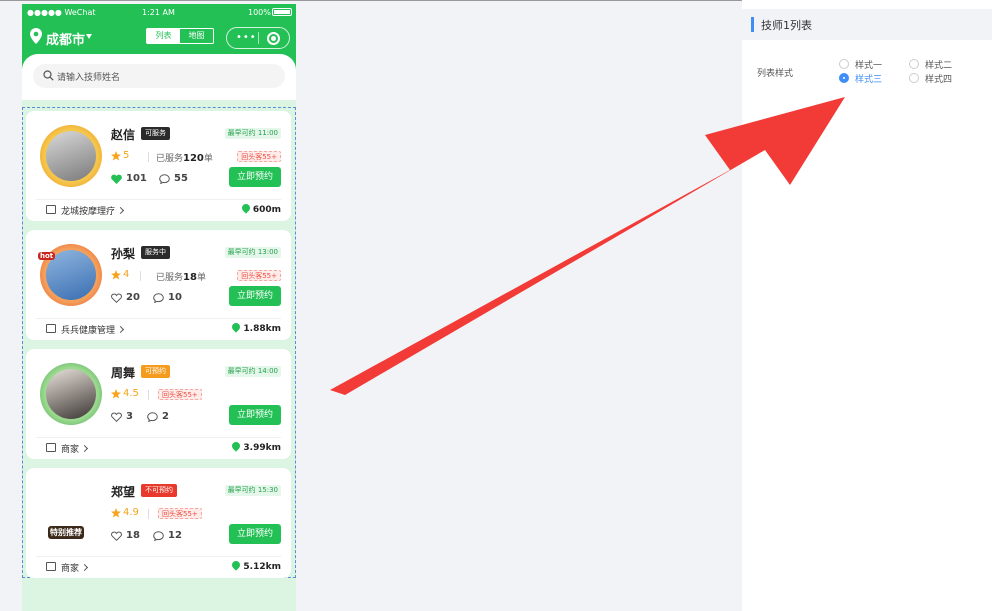 This screenshot has width=992, height=611. I want to click on rating-value: 4.9, so click(131, 512).